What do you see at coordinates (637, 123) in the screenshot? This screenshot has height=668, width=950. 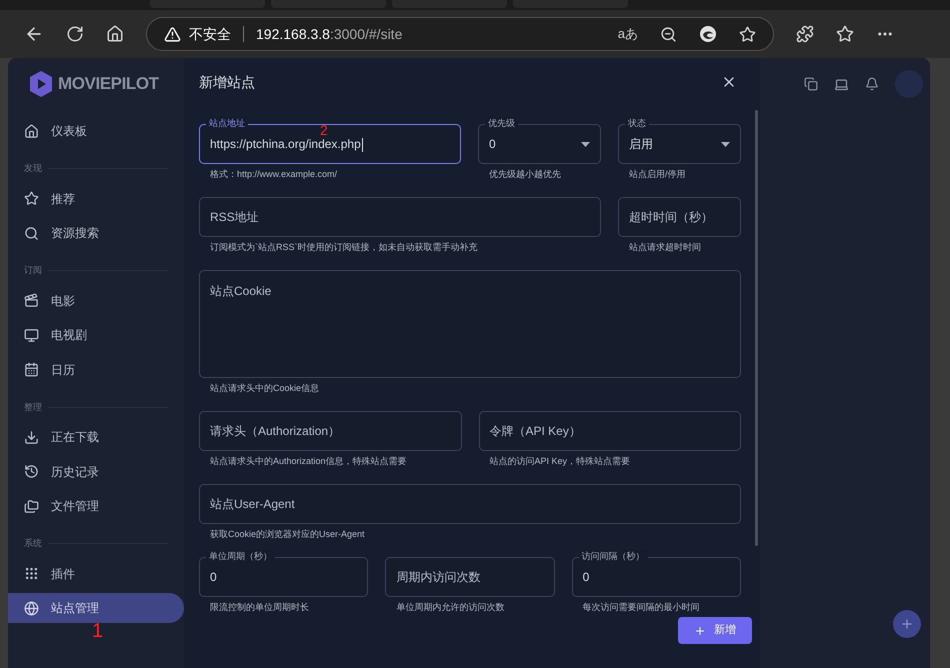 I see `field-label: 状态` at bounding box center [637, 123].